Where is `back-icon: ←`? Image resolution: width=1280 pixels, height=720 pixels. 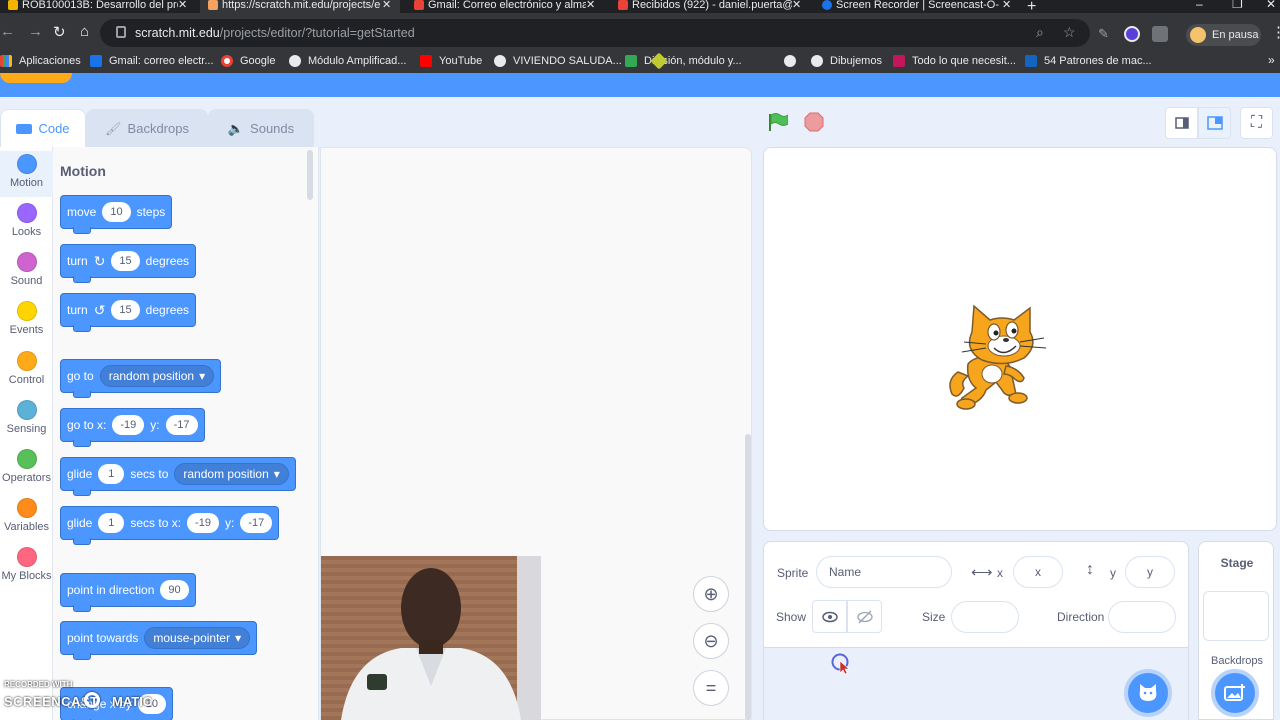
back-icon: ← is located at coordinates (7, 31).